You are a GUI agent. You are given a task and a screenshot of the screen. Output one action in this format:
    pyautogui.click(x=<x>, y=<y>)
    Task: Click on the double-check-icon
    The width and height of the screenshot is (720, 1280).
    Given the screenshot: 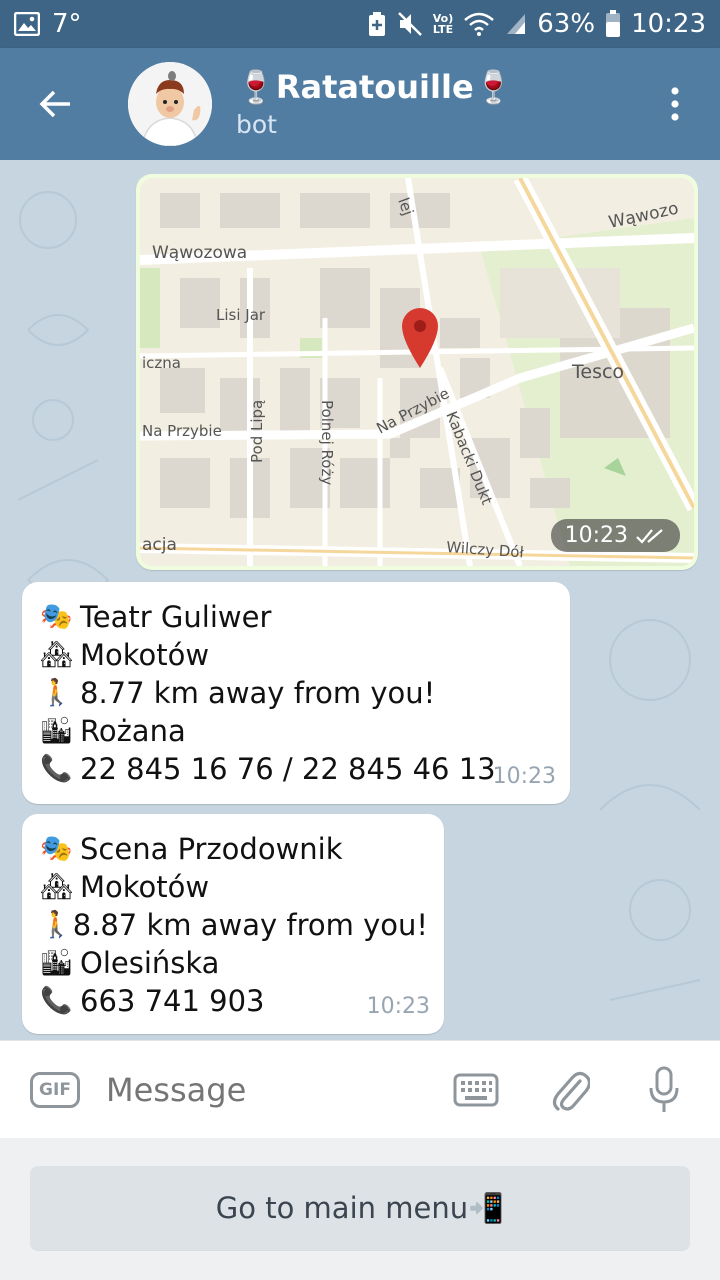 What is the action you would take?
    pyautogui.click(x=649, y=536)
    